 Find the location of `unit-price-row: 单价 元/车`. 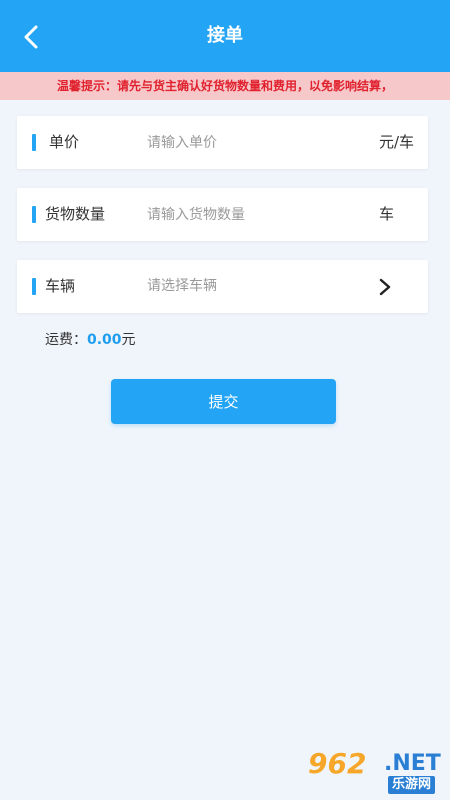

unit-price-row: 单价 元/车 is located at coordinates (222, 142).